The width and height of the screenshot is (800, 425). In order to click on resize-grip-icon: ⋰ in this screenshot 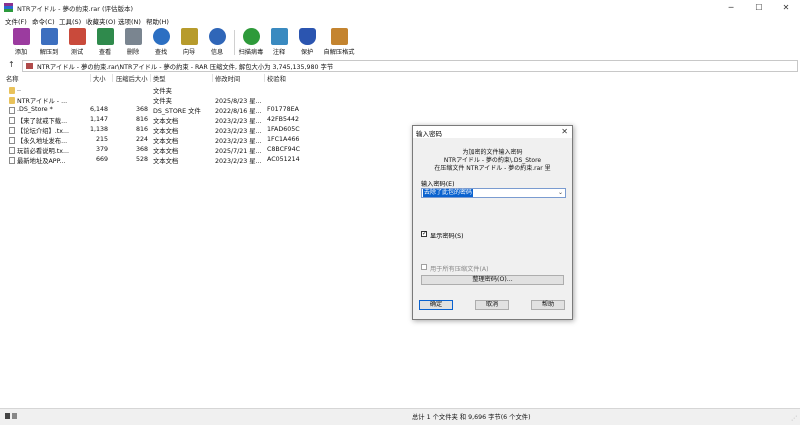, I will do `click(794, 418)`.